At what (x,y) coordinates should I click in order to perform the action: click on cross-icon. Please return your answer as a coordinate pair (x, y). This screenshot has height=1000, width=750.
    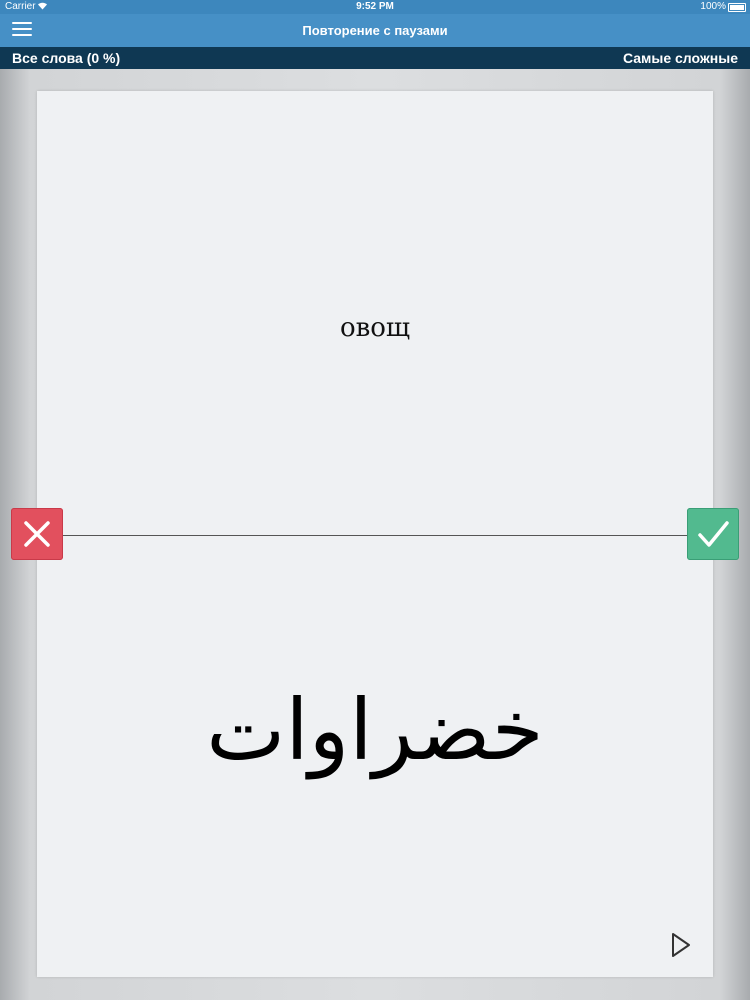
    Looking at the image, I should click on (37, 534).